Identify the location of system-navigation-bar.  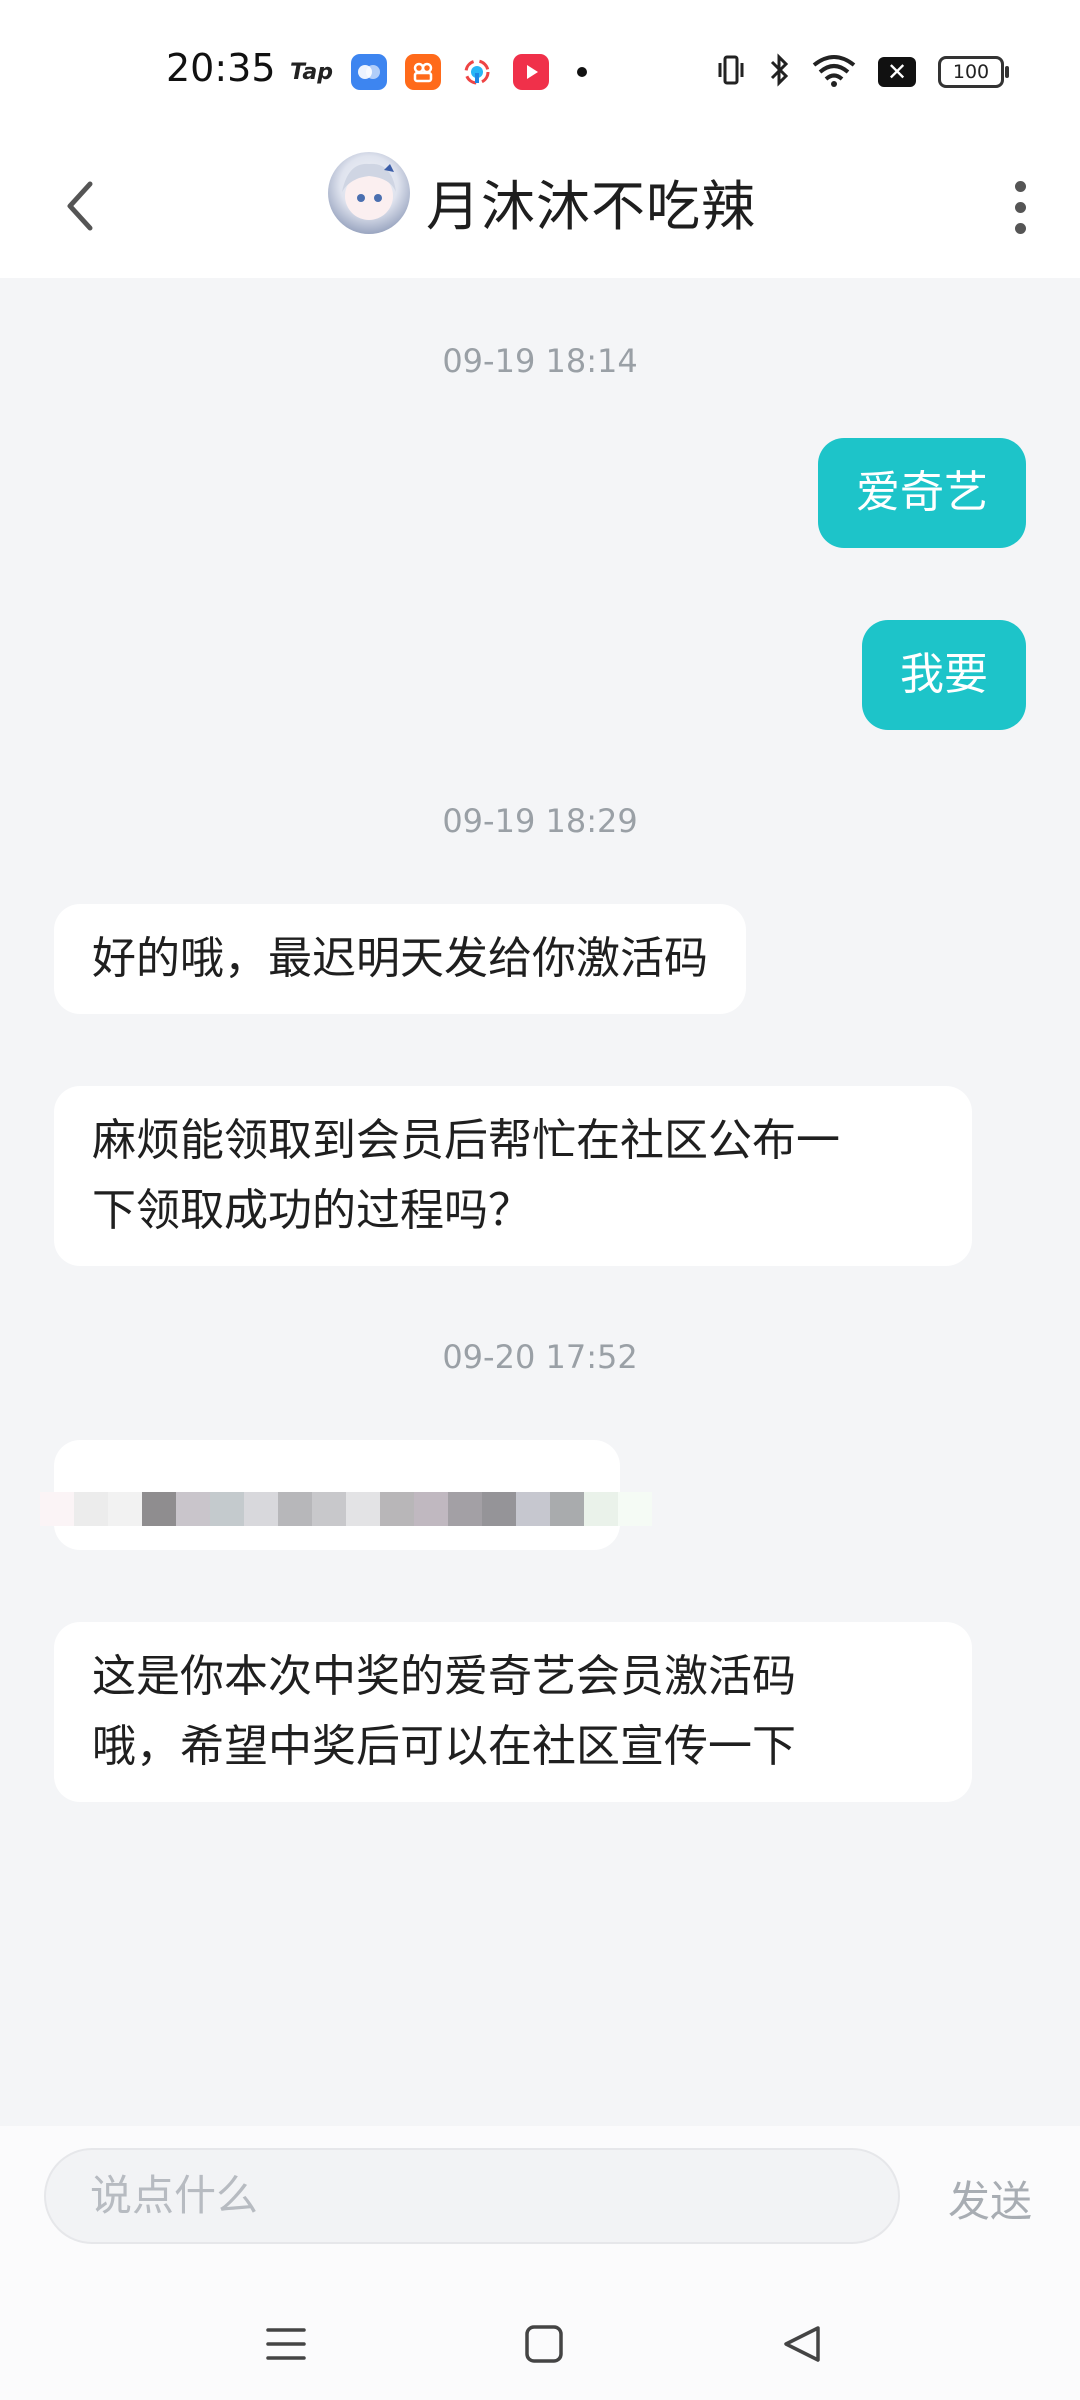
(540, 2337).